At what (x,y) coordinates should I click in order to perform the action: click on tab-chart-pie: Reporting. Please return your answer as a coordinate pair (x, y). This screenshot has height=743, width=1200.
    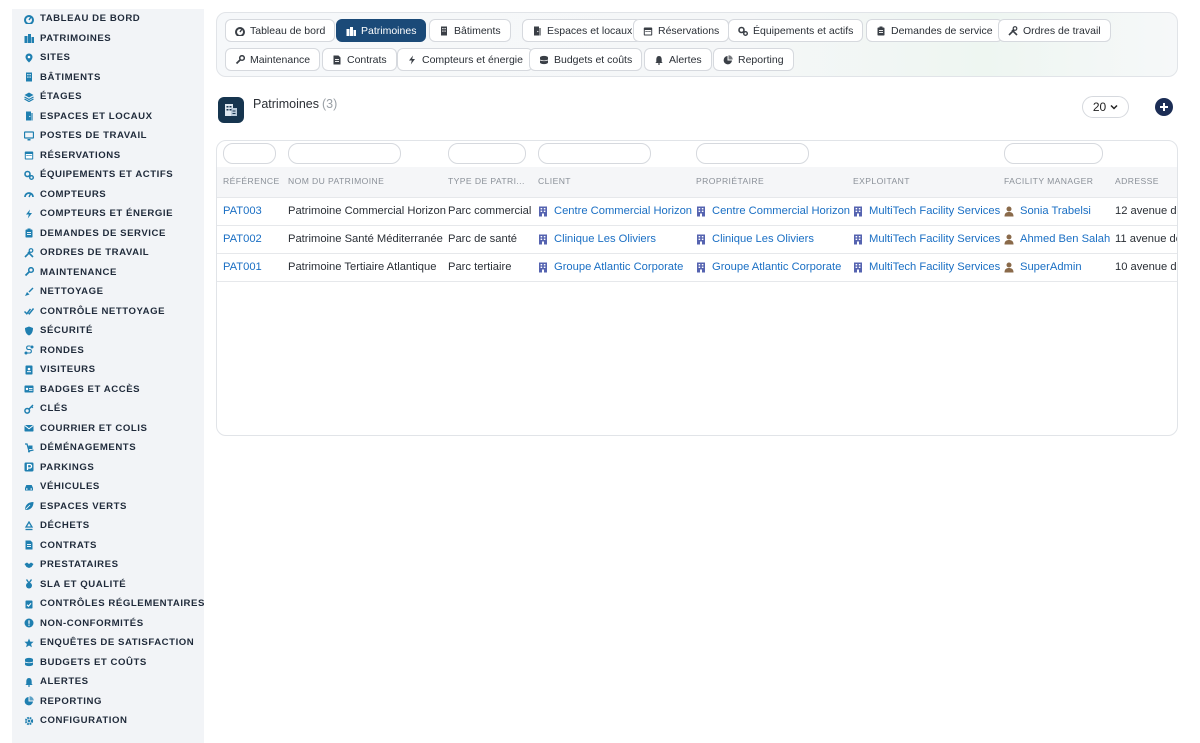
    Looking at the image, I should click on (753, 59).